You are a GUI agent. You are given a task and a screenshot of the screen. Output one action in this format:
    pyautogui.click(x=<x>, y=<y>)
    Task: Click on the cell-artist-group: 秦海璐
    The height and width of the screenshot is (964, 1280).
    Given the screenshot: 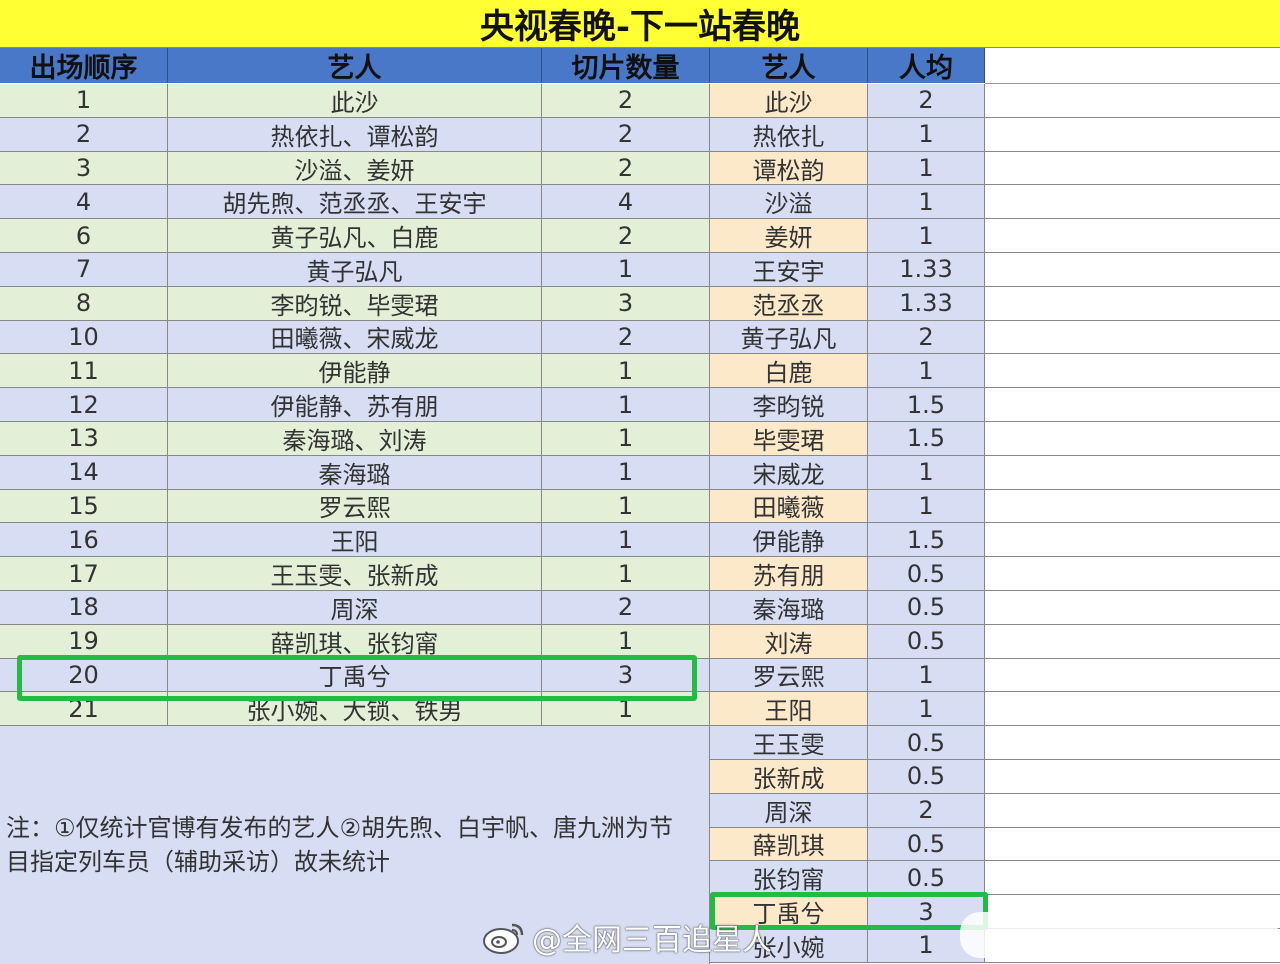 What is the action you would take?
    pyautogui.click(x=355, y=472)
    